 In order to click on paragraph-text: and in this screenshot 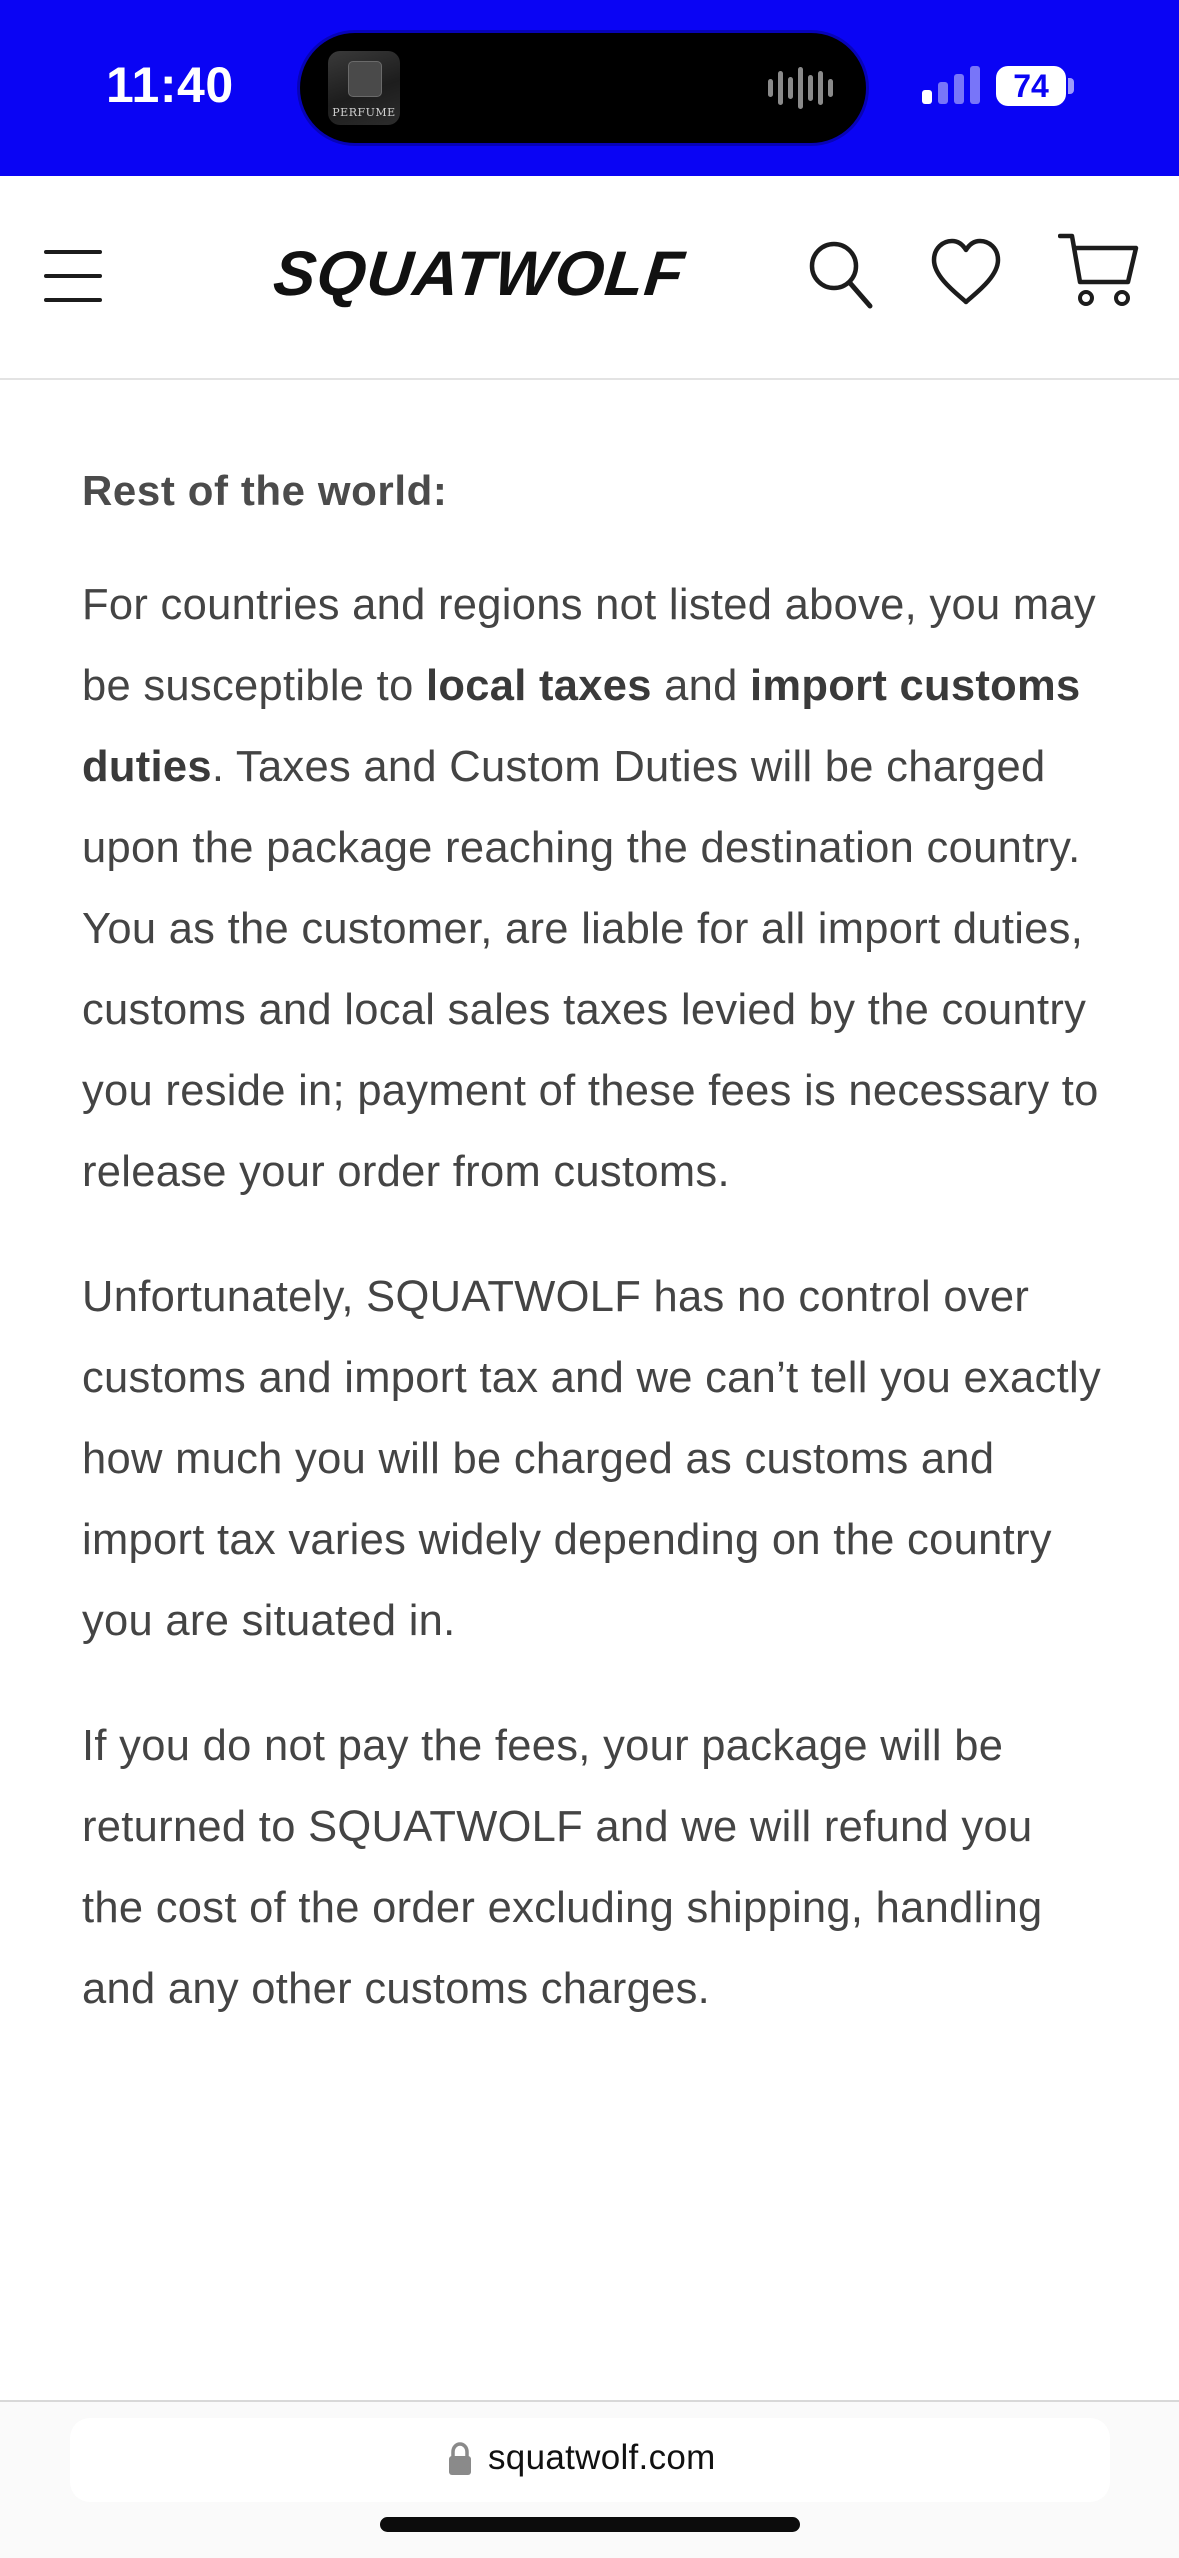, I will do `click(700, 686)`.